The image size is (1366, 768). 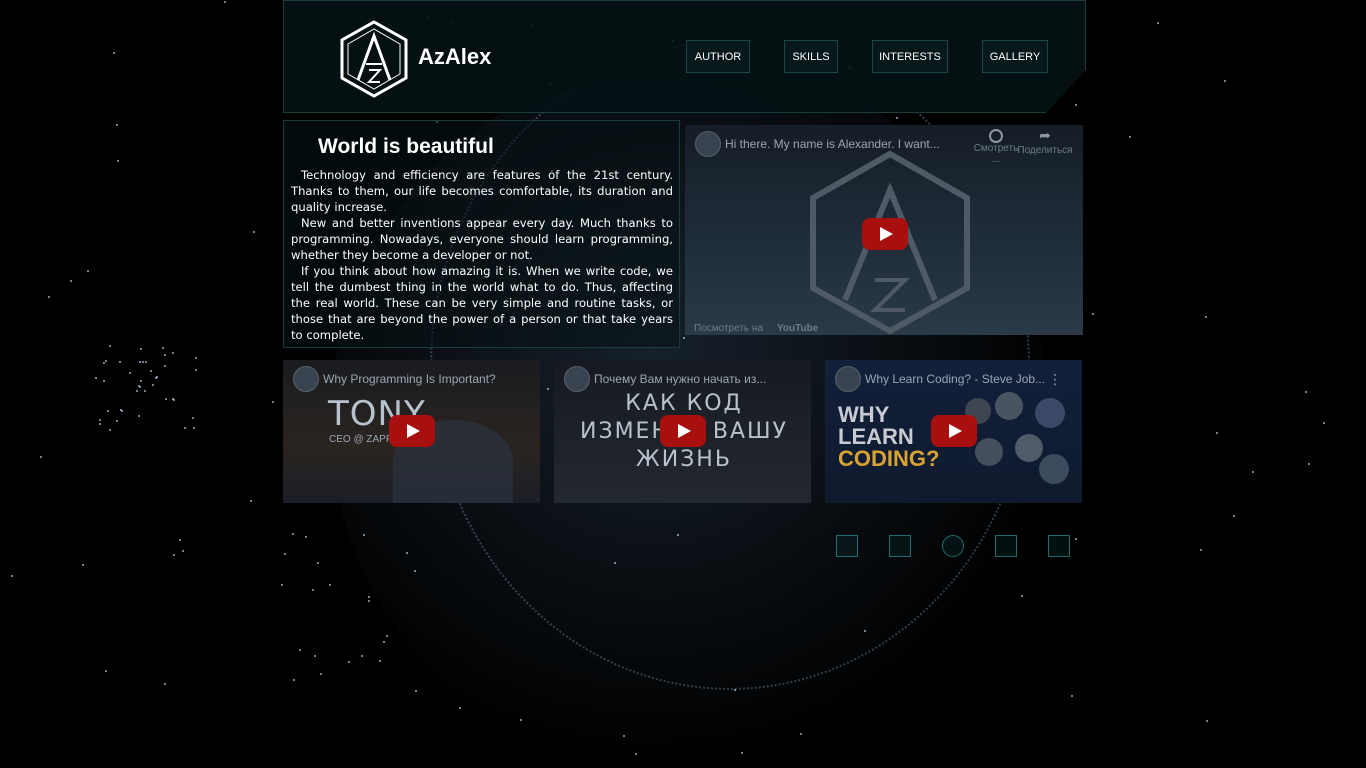 I want to click on channel-avatar, so click(x=708, y=144).